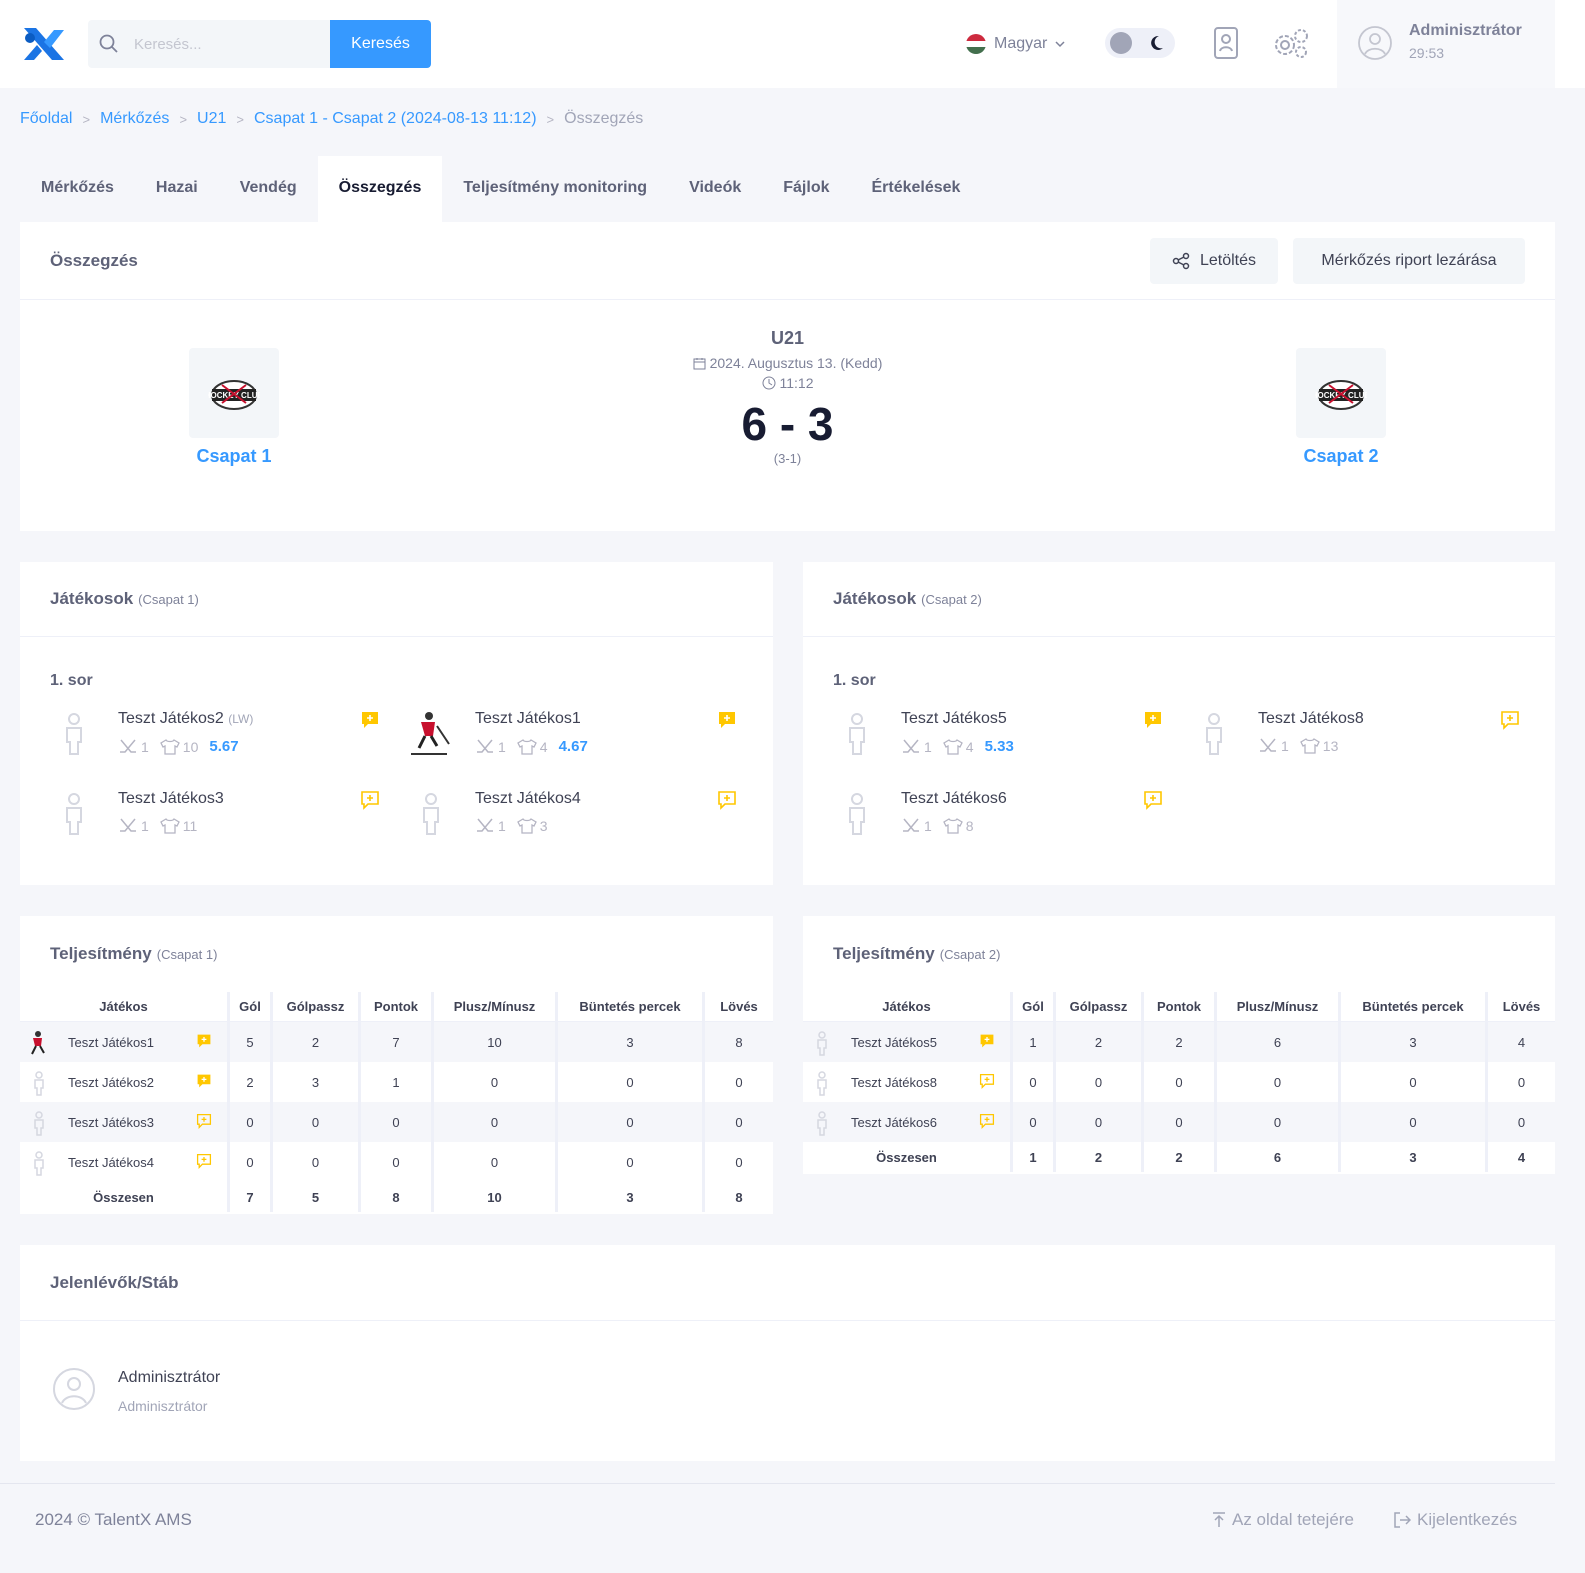 The height and width of the screenshot is (1573, 1585). What do you see at coordinates (496, 1197) in the screenshot?
I see `total-plus-minus: 10` at bounding box center [496, 1197].